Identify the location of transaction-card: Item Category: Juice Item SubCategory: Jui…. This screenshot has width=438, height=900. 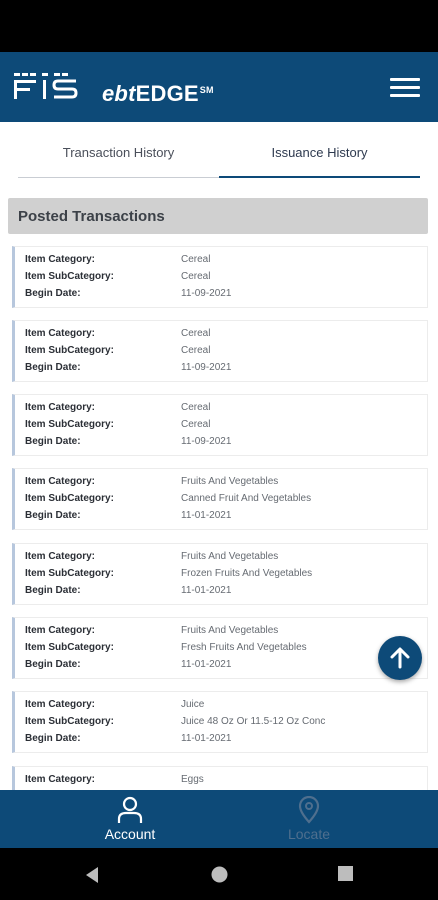
(220, 722).